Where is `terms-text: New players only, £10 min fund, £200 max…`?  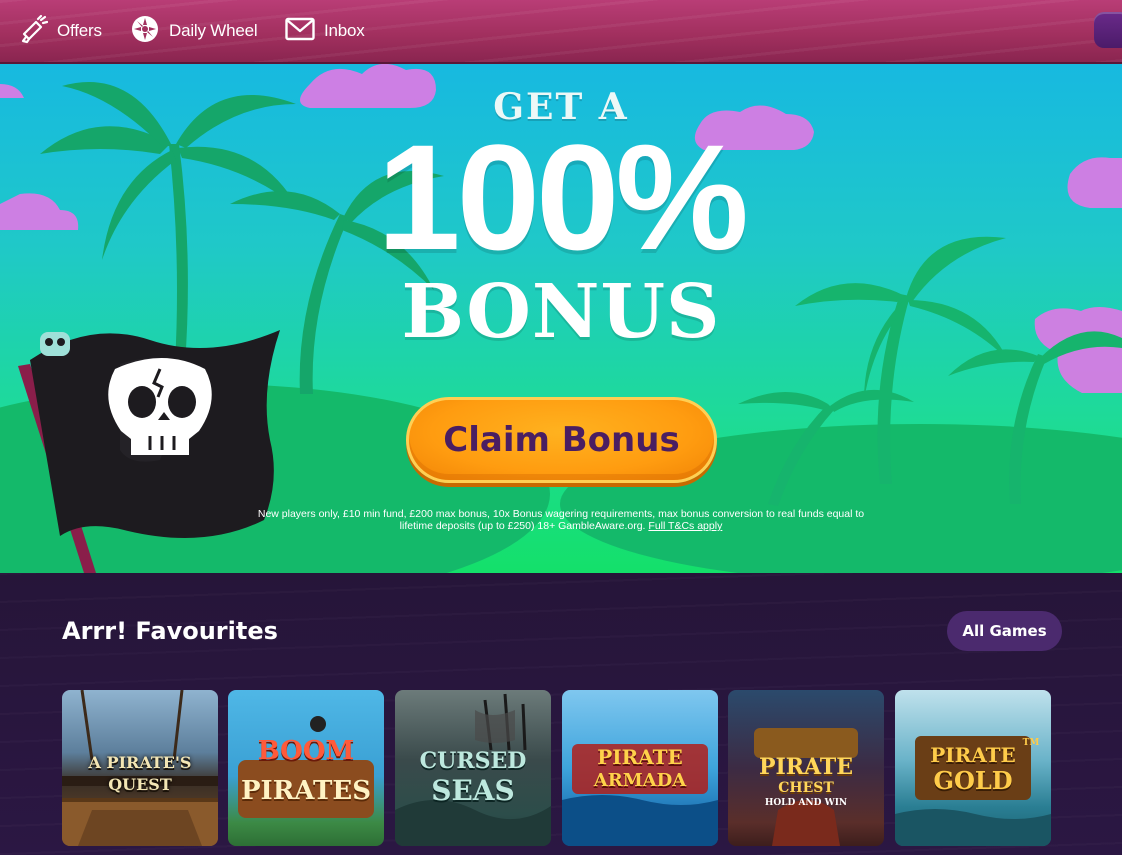 terms-text: New players only, £10 min fund, £200 max… is located at coordinates (561, 520).